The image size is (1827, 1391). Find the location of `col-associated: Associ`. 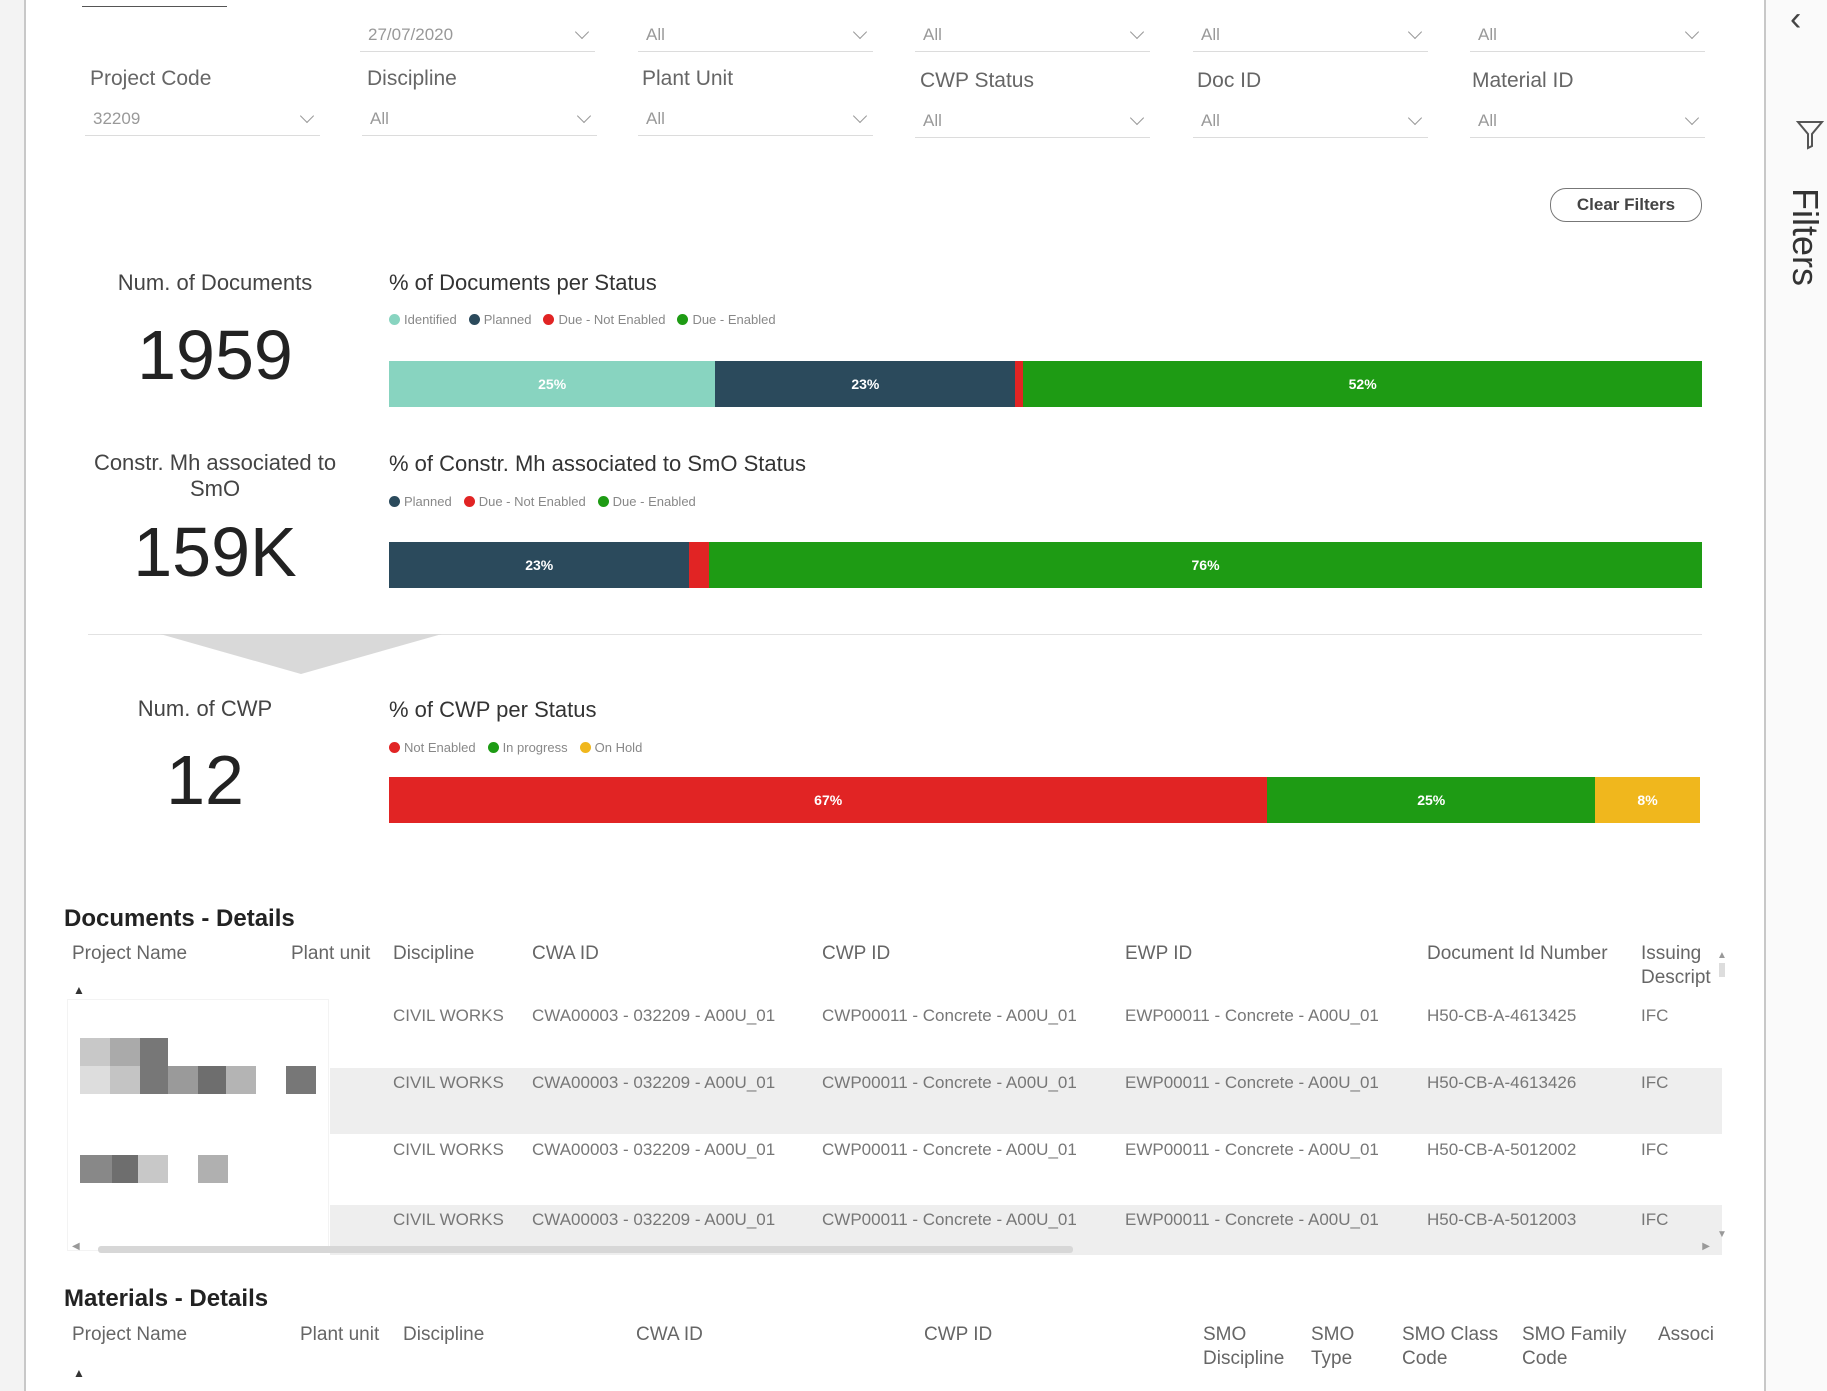

col-associated: Associ is located at coordinates (1688, 1335).